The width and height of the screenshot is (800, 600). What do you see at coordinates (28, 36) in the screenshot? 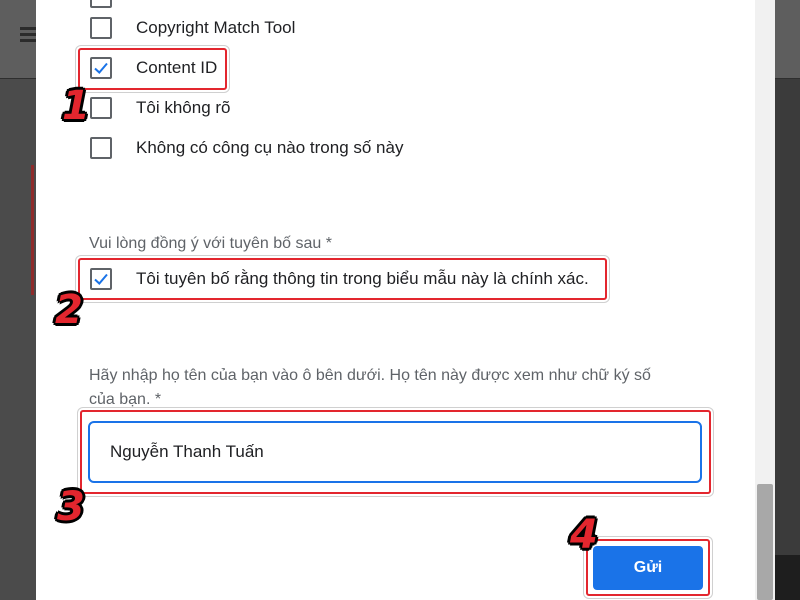
I see `menu-icon` at bounding box center [28, 36].